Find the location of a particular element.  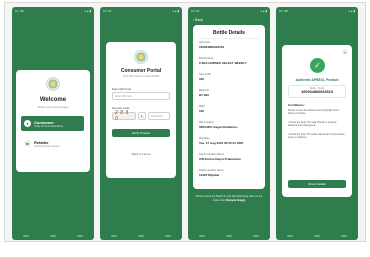

back-button: ‹ Back is located at coordinates (198, 20).